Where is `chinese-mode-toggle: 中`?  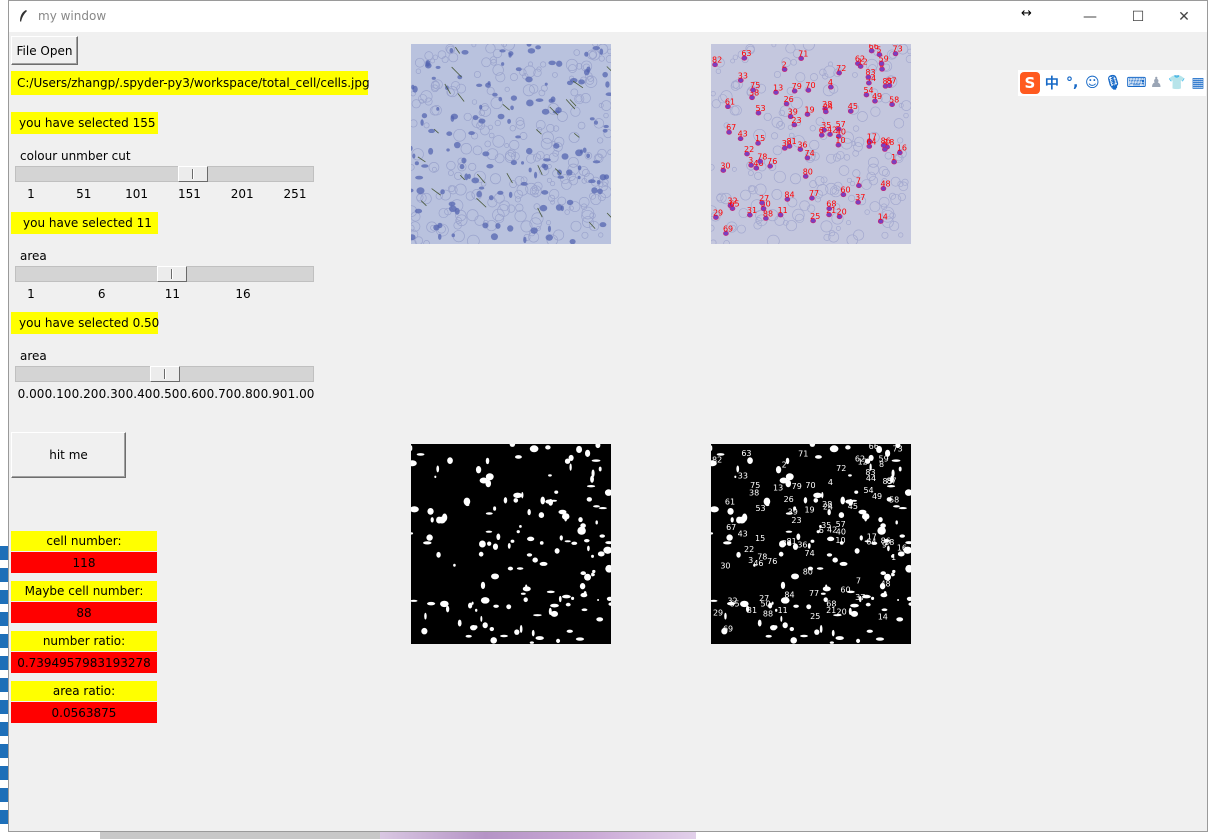 chinese-mode-toggle: 中 is located at coordinates (1052, 83).